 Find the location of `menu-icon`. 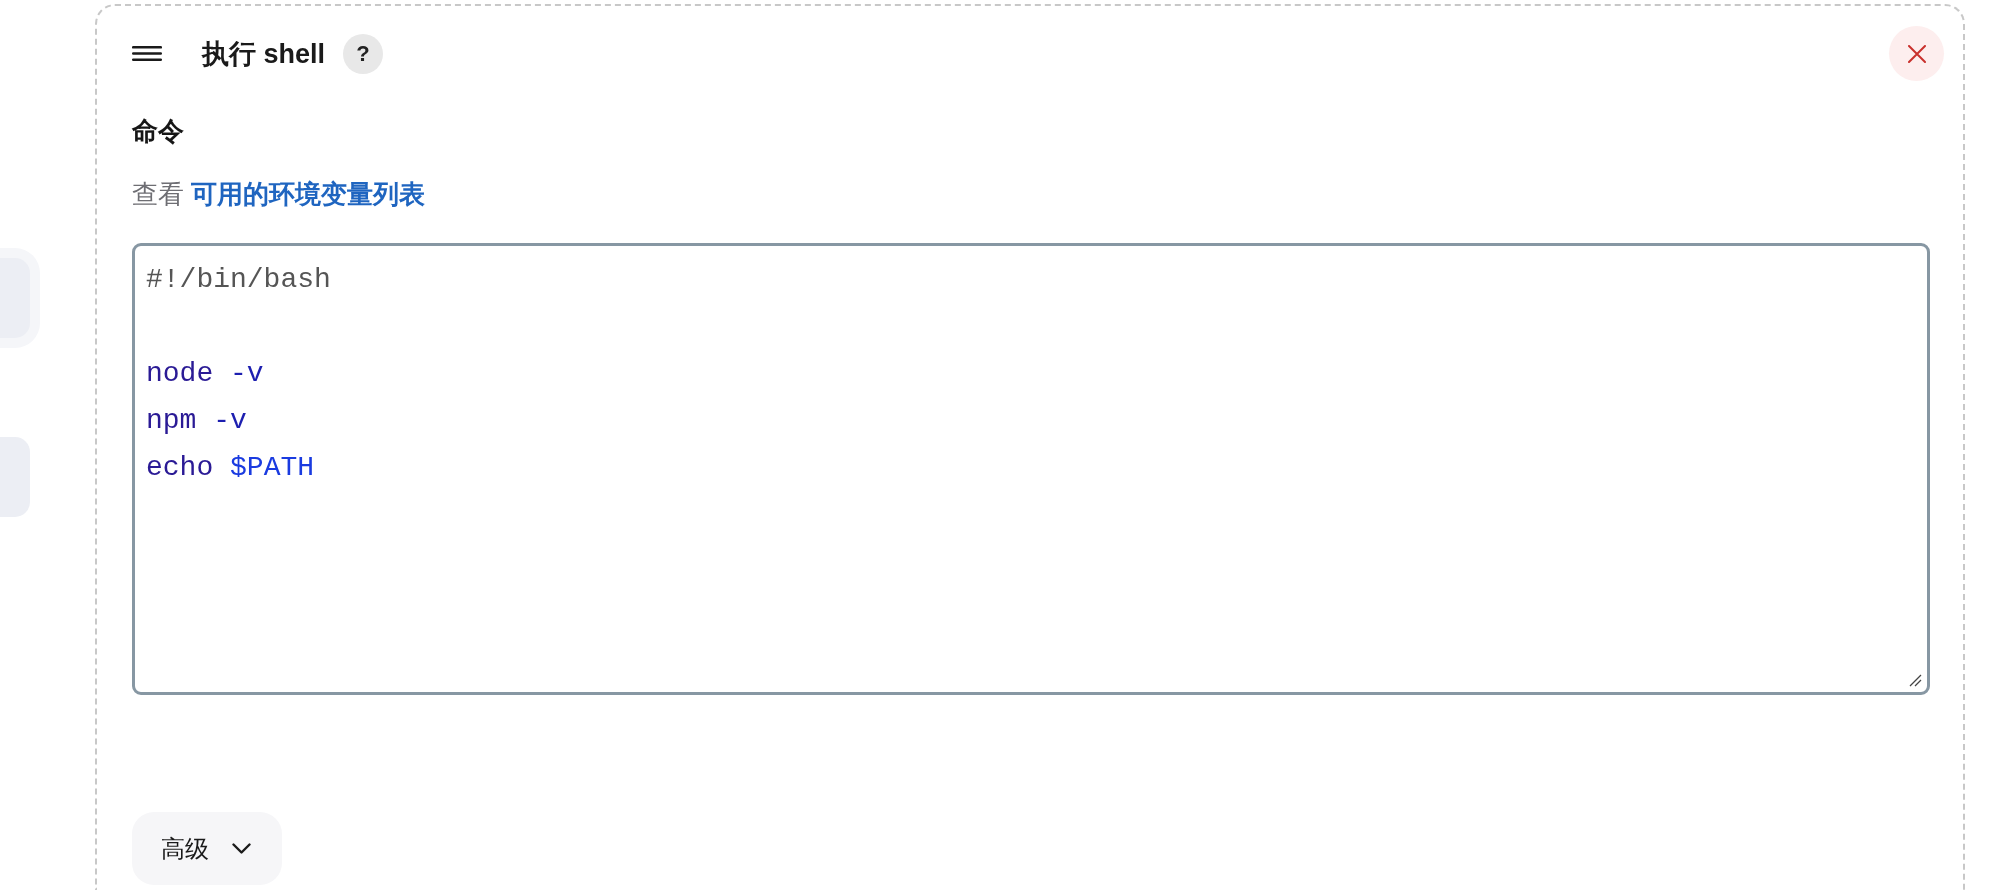

menu-icon is located at coordinates (147, 53).